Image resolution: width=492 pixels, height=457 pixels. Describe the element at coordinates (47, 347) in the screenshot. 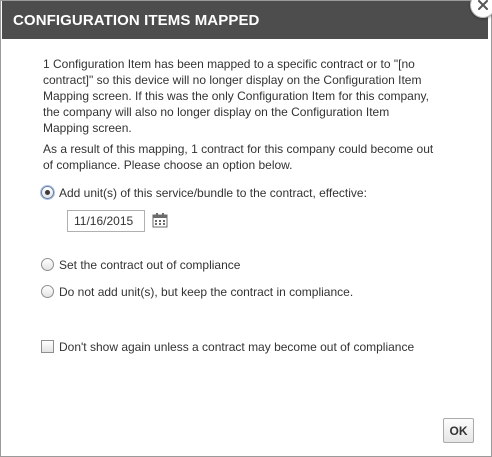

I see `dont-show-again-checkbox` at that location.